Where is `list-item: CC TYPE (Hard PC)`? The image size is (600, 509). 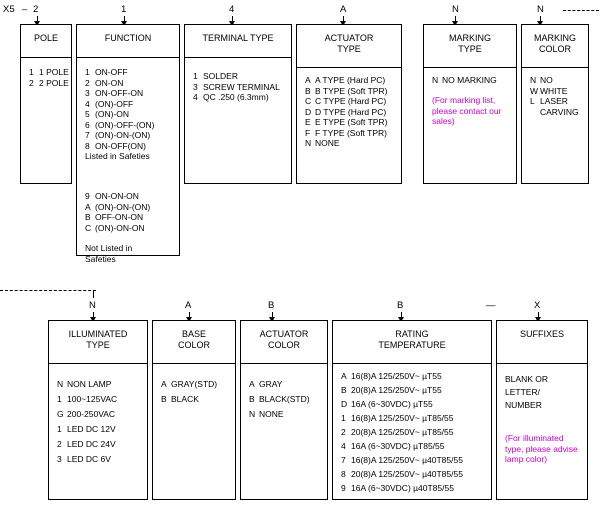 list-item: CC TYPE (Hard PC) is located at coordinates (346, 101).